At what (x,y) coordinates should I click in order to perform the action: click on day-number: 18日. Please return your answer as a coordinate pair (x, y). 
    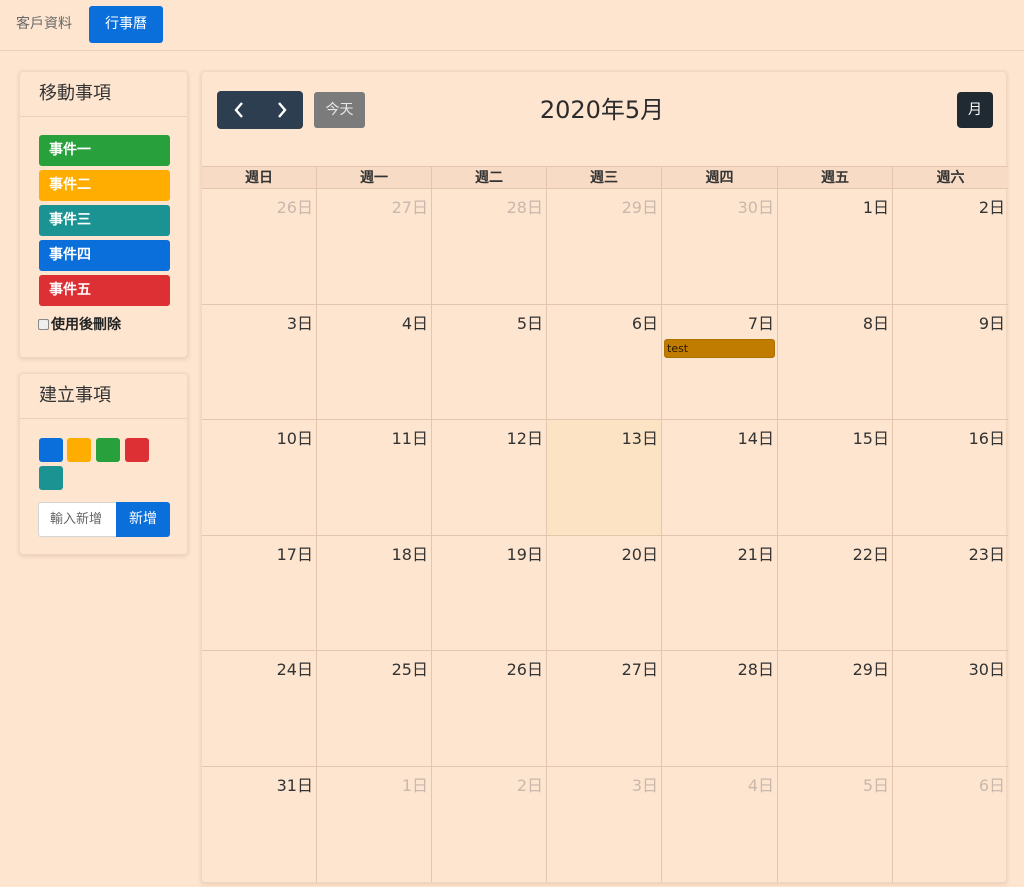
    Looking at the image, I should click on (409, 554).